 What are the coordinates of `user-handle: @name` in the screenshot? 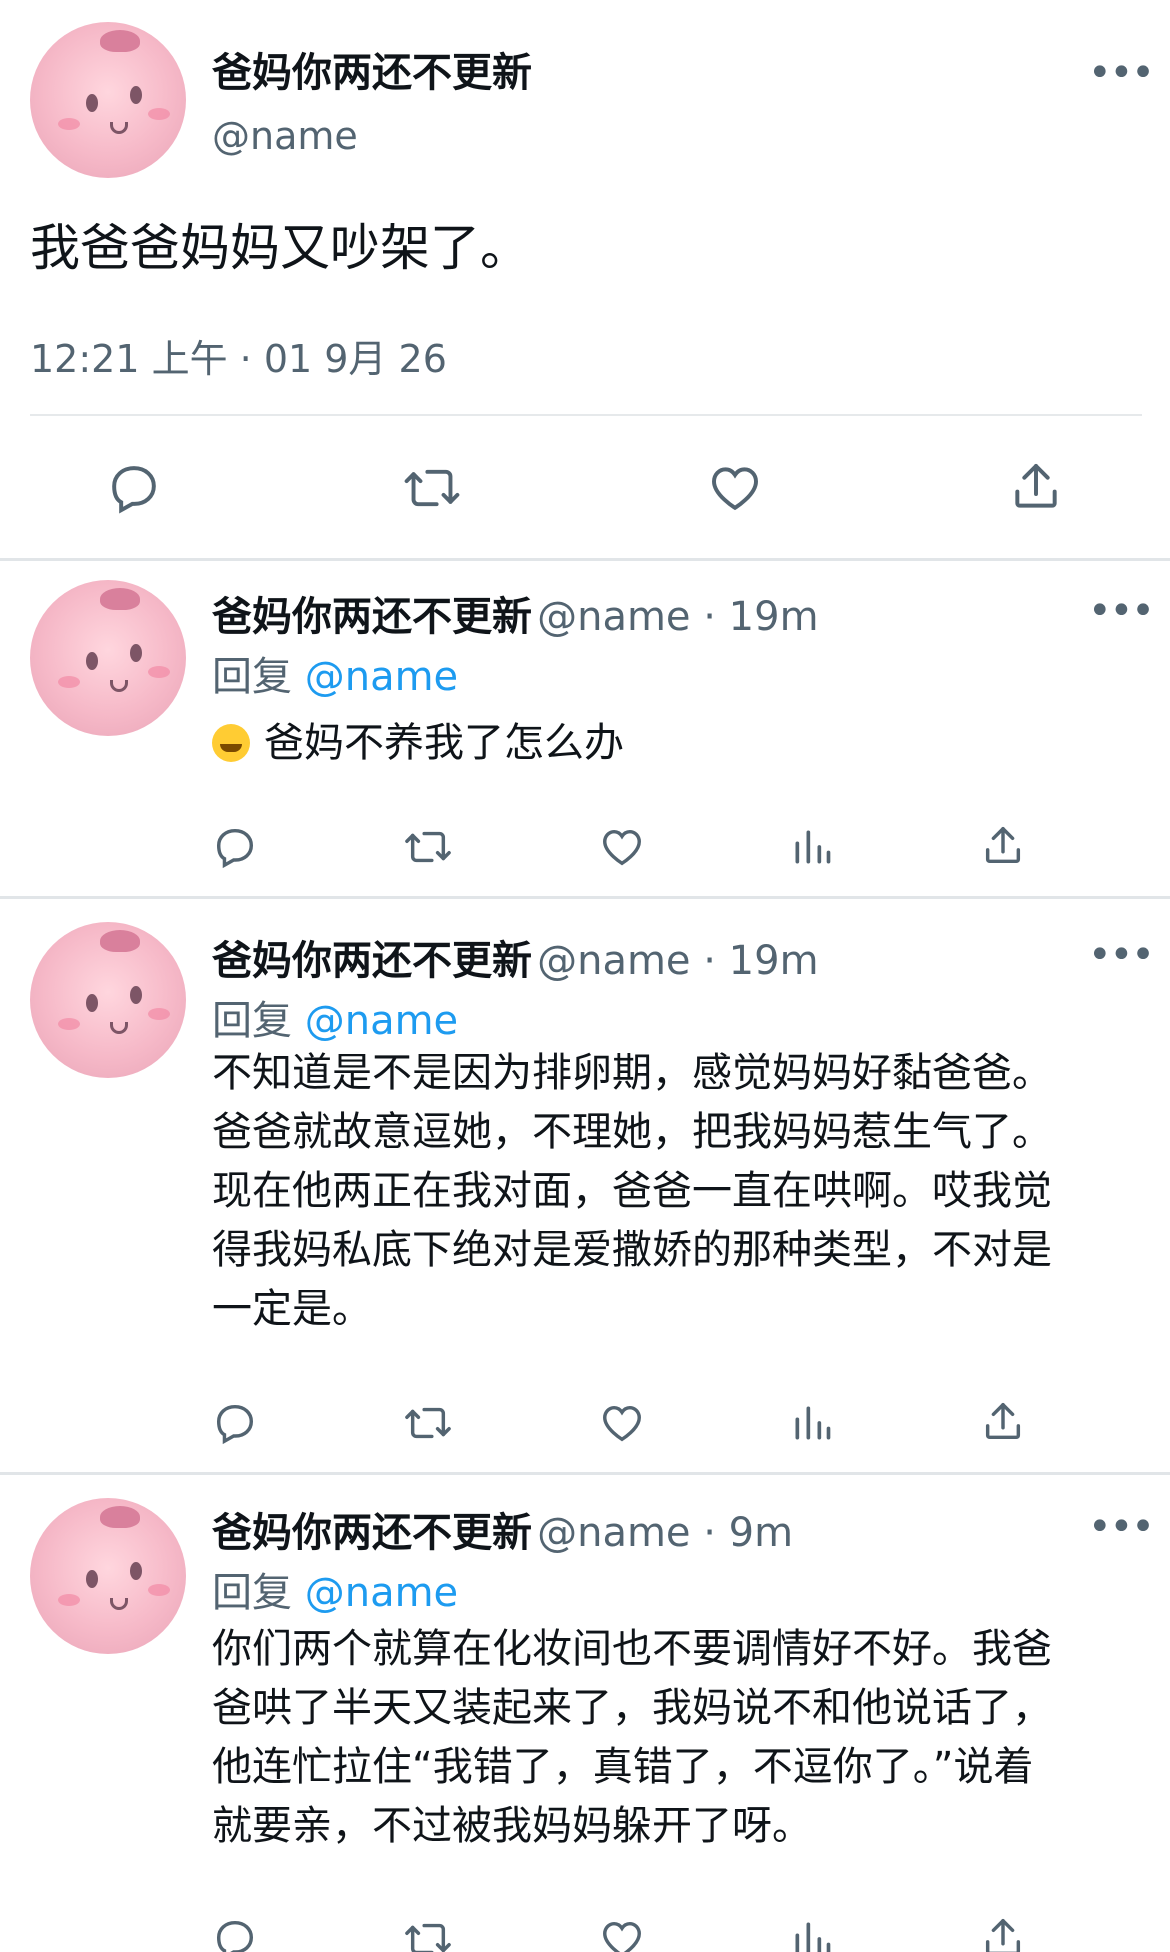 It's located at (285, 136).